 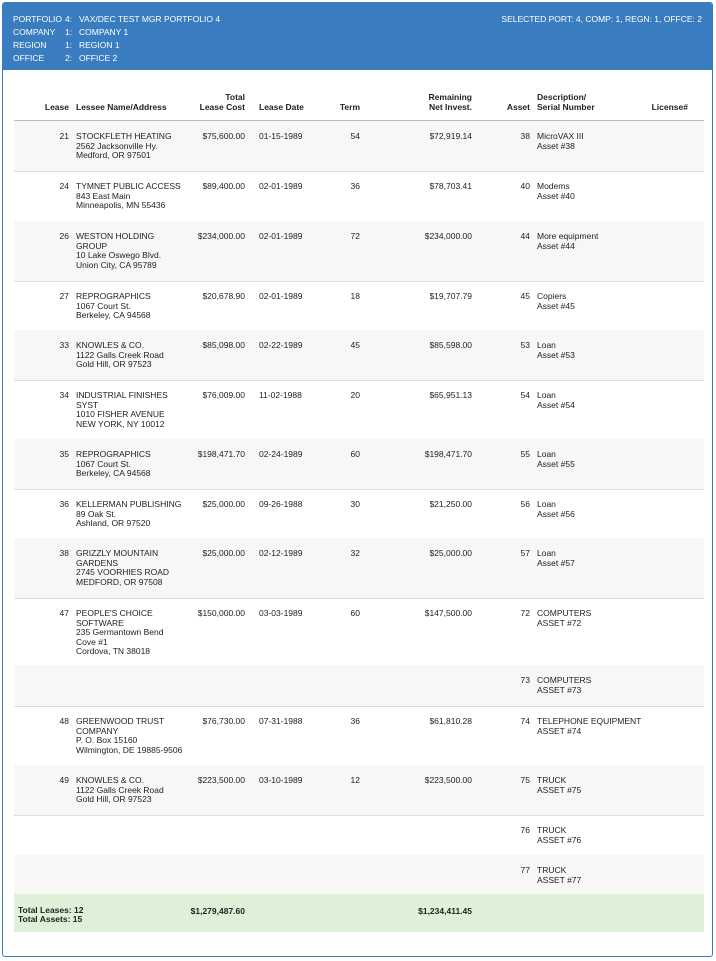 What do you see at coordinates (556, 145) in the screenshot?
I see `asset-description-line: Asset #38` at bounding box center [556, 145].